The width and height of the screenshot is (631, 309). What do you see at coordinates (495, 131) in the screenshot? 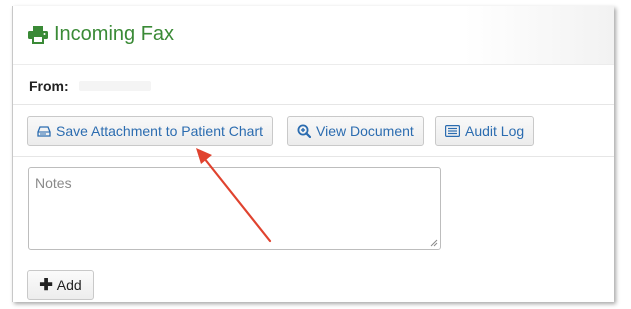
I see `audit-log-label: Audit Log` at bounding box center [495, 131].